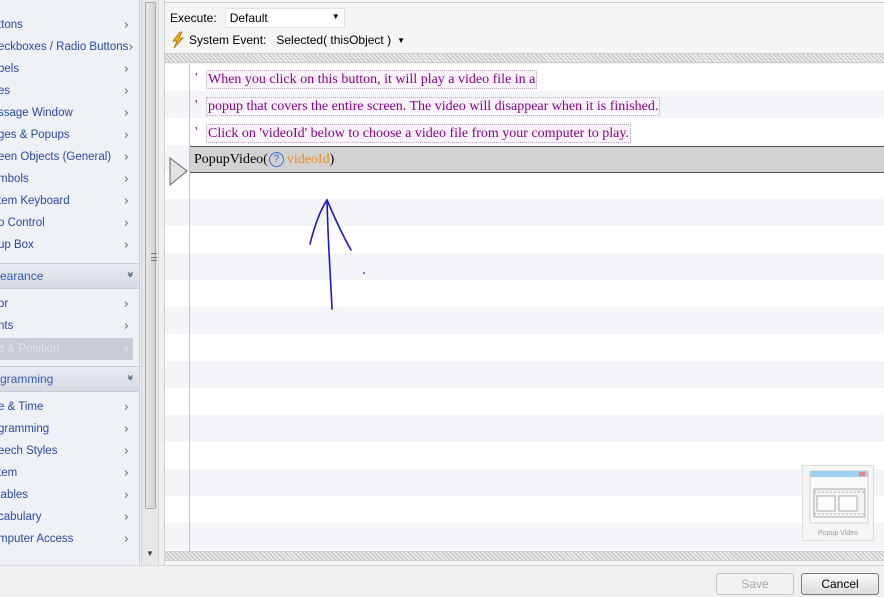  Describe the element at coordinates (17, 245) in the screenshot. I see `sidebar-item-label: up Box` at that location.